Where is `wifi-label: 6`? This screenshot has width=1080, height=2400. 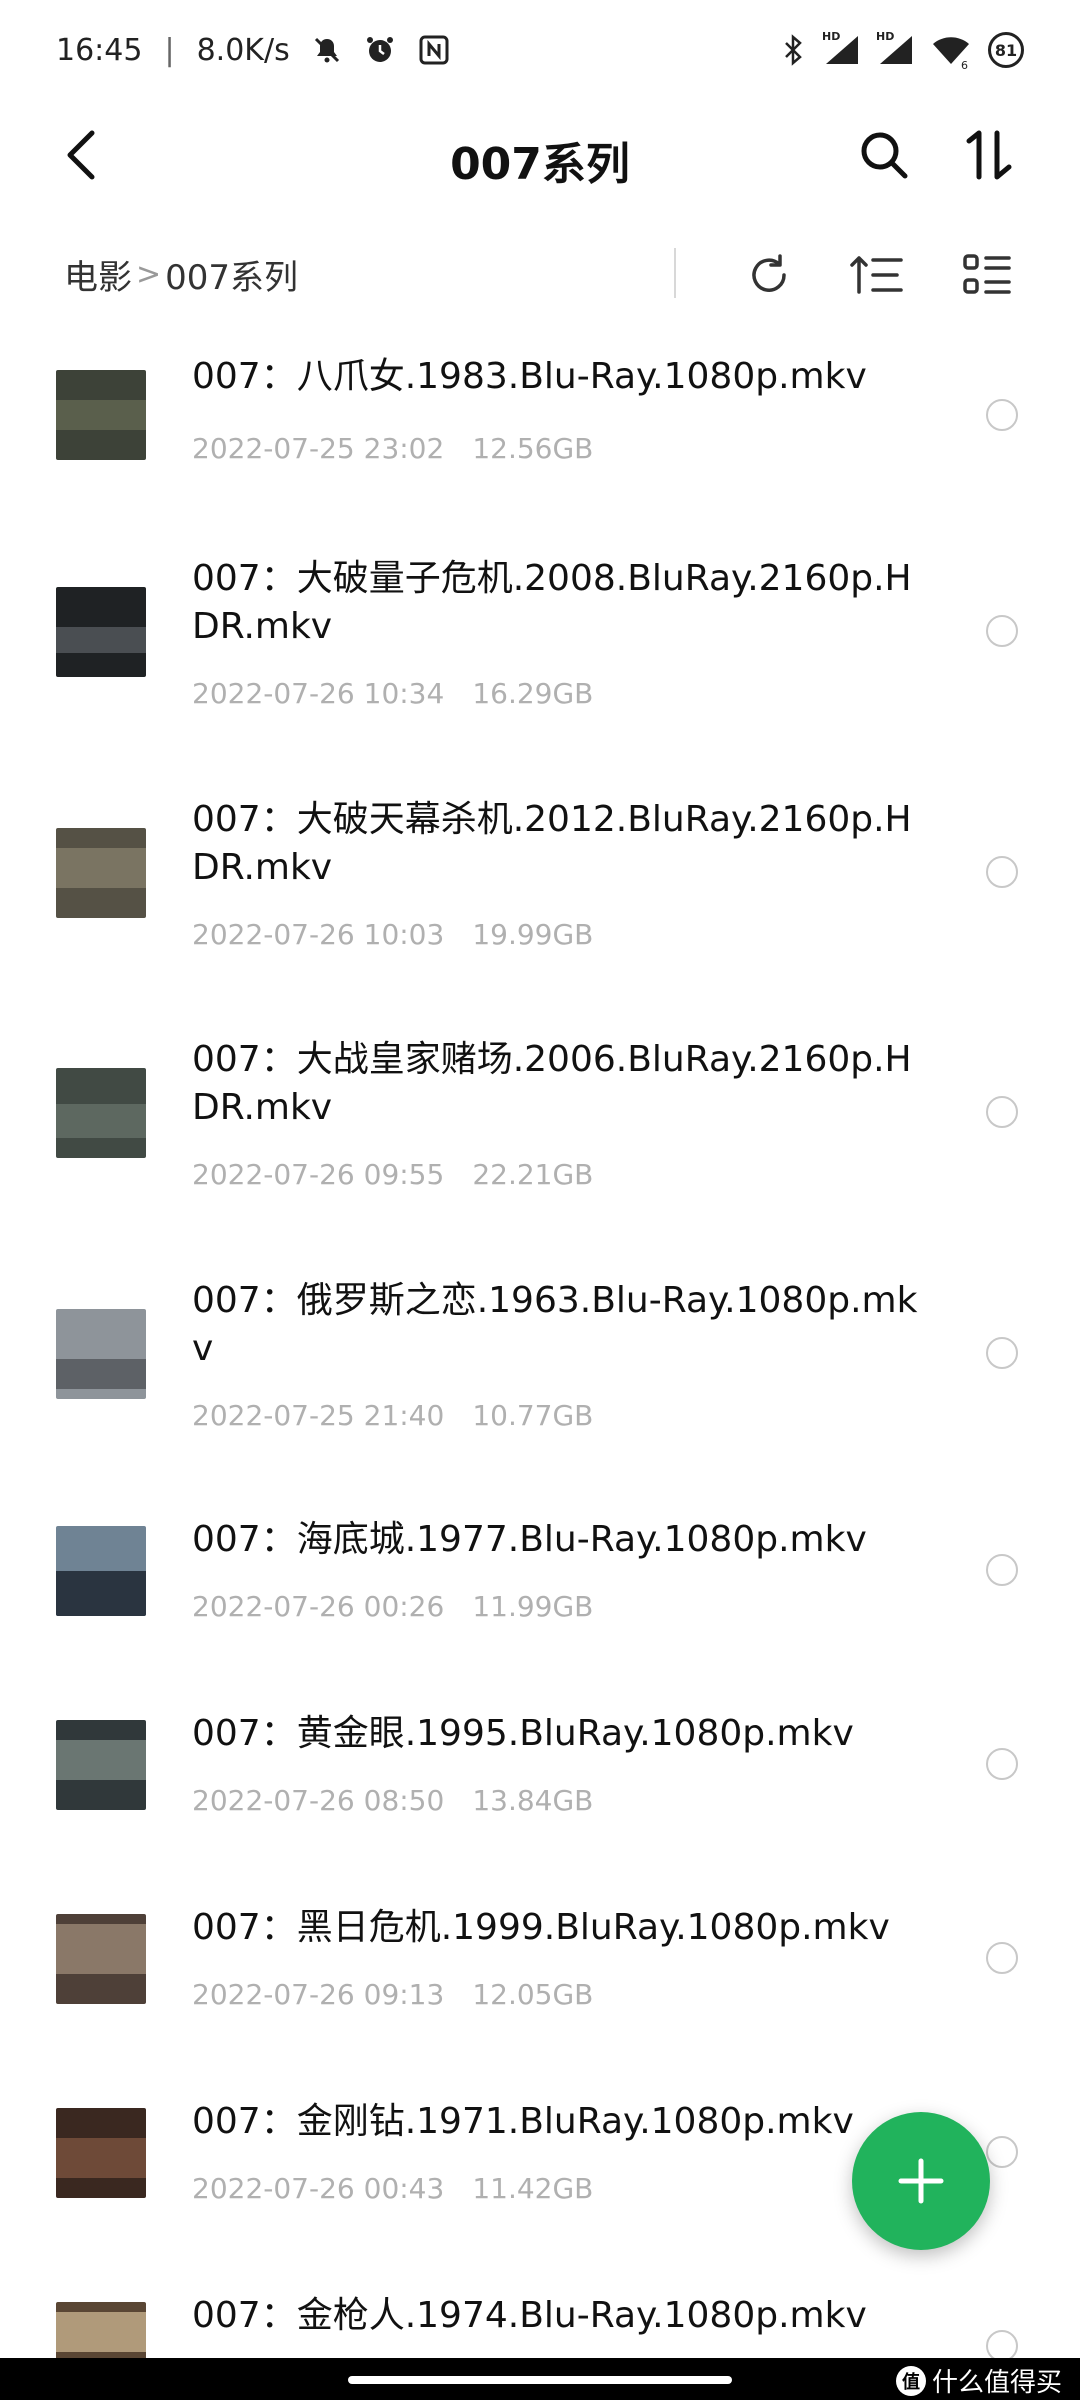
wifi-label: 6 is located at coordinates (964, 65).